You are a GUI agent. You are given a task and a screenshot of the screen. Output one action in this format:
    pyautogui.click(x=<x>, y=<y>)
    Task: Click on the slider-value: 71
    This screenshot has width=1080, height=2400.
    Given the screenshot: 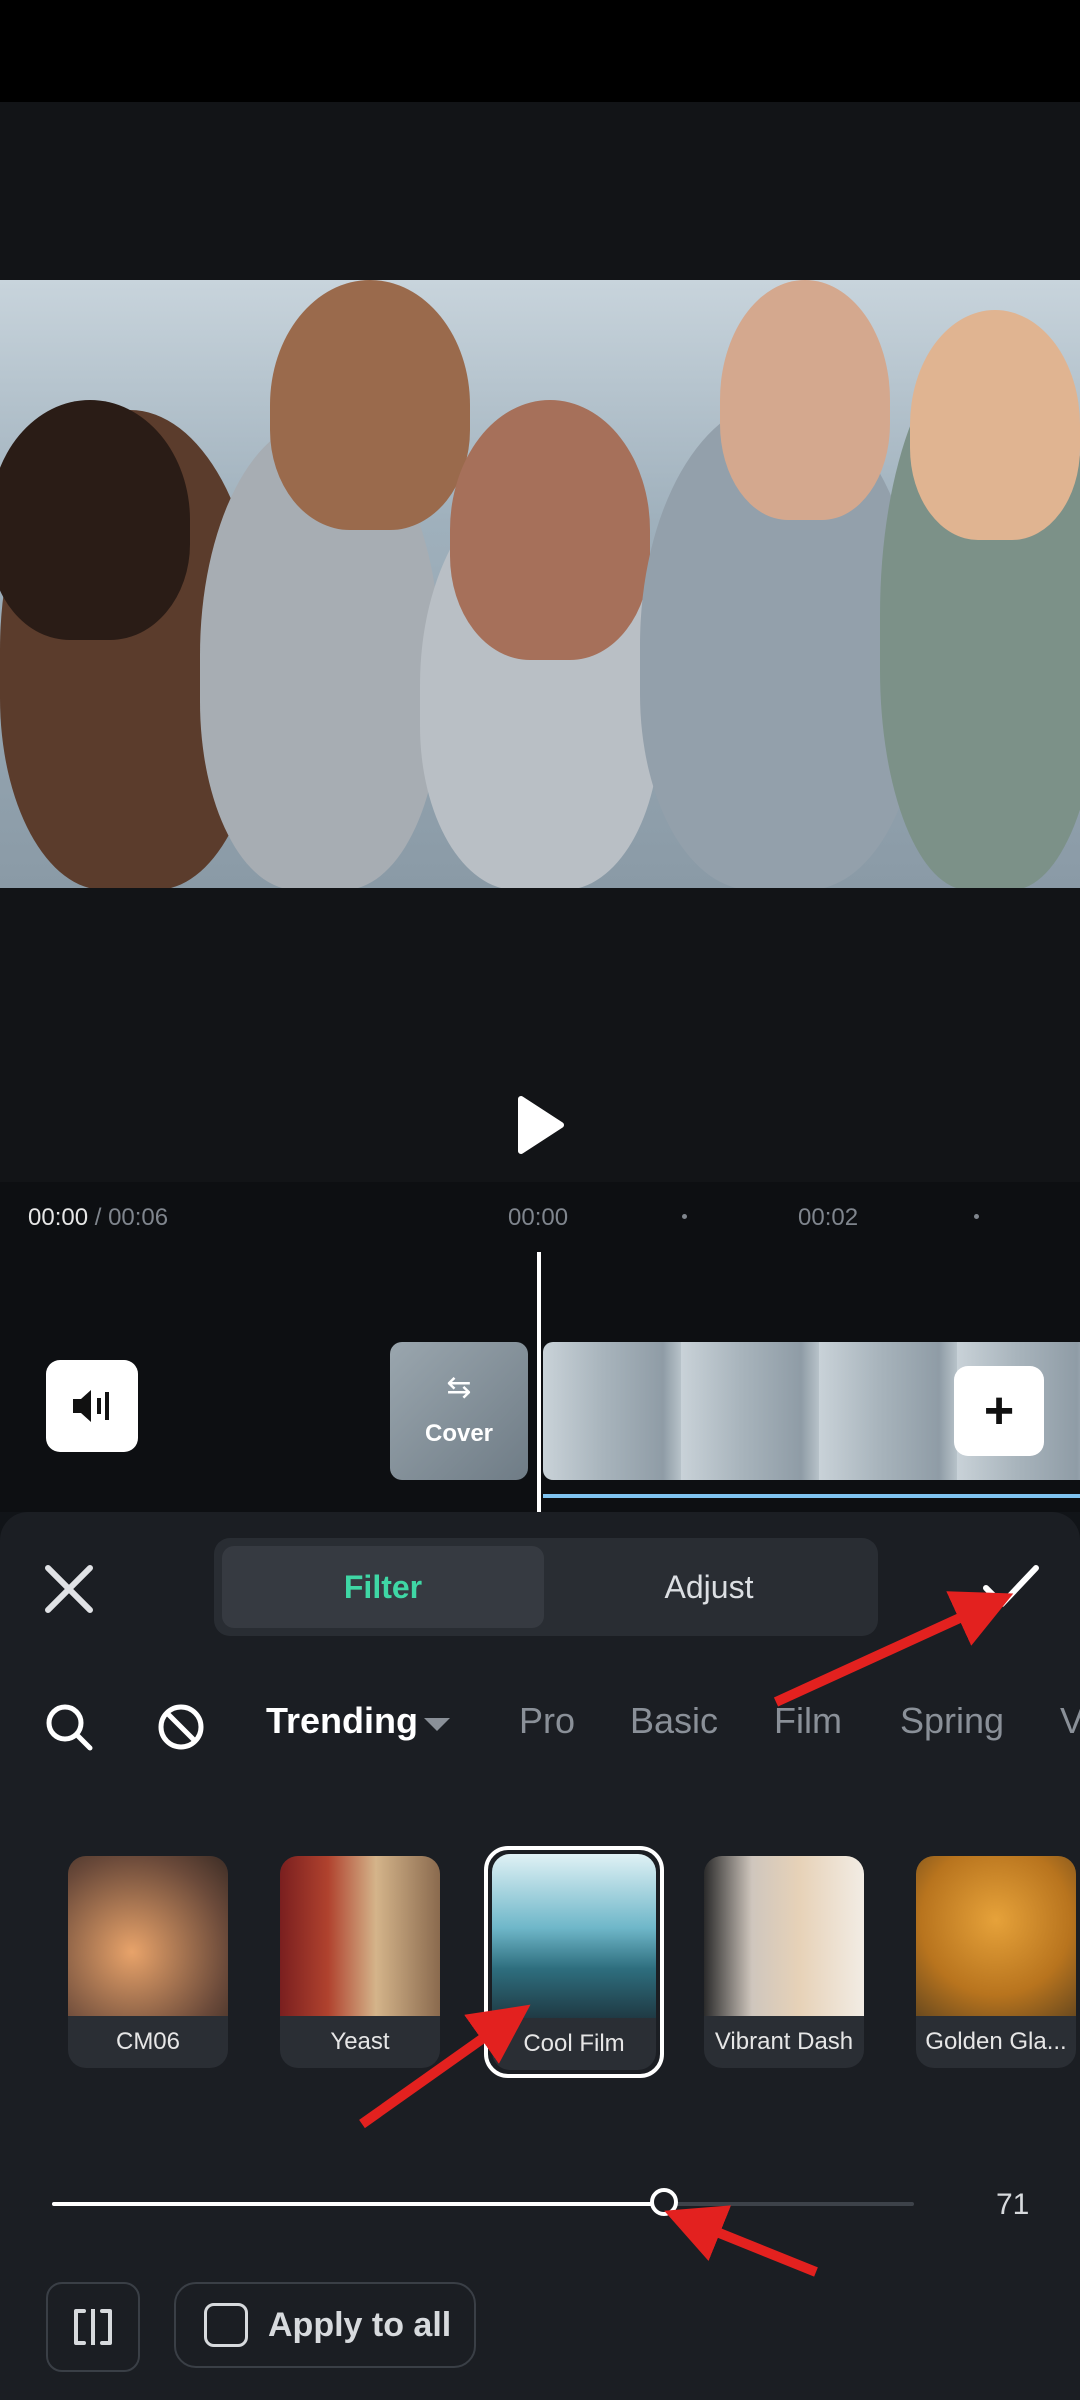 What is the action you would take?
    pyautogui.click(x=1013, y=2204)
    